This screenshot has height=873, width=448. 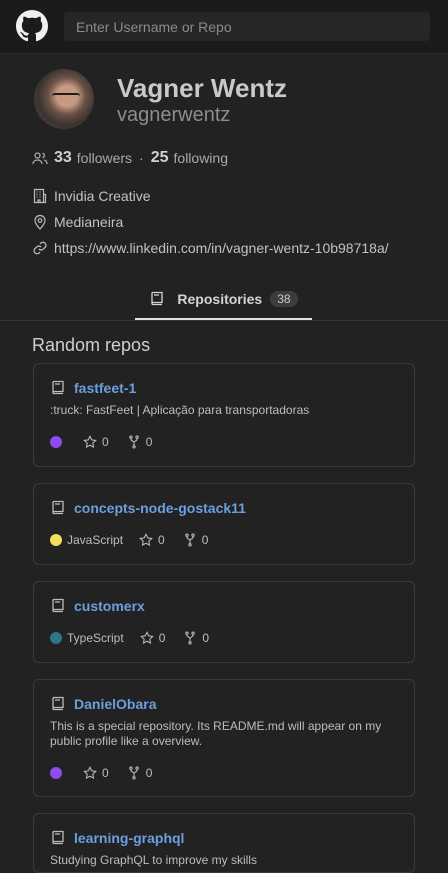 I want to click on repo-count-badge: 38, so click(x=284, y=299).